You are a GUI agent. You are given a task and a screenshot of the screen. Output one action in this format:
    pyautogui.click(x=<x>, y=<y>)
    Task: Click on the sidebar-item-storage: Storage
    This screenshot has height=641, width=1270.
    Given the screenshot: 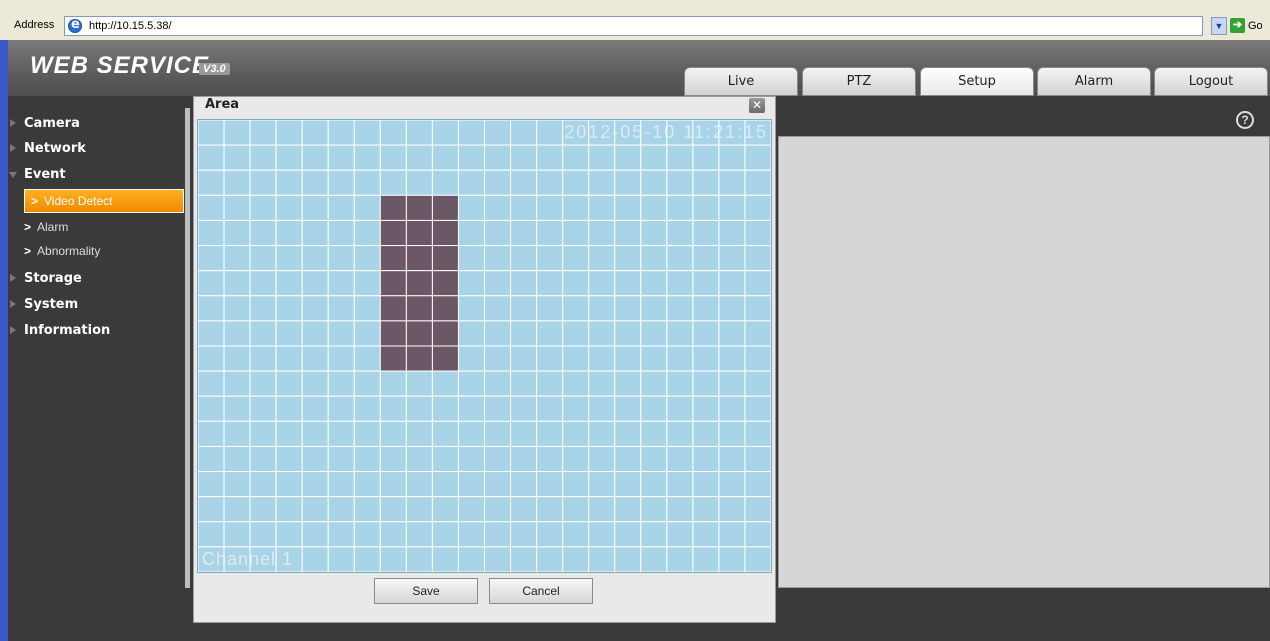 What is the action you would take?
    pyautogui.click(x=46, y=278)
    